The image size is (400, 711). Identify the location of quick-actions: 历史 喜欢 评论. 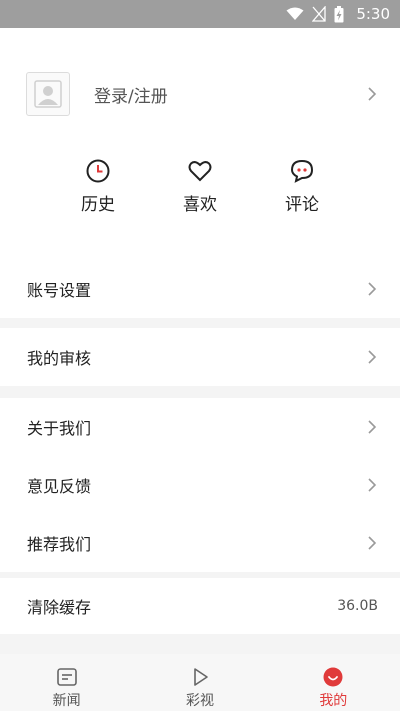
(200, 188).